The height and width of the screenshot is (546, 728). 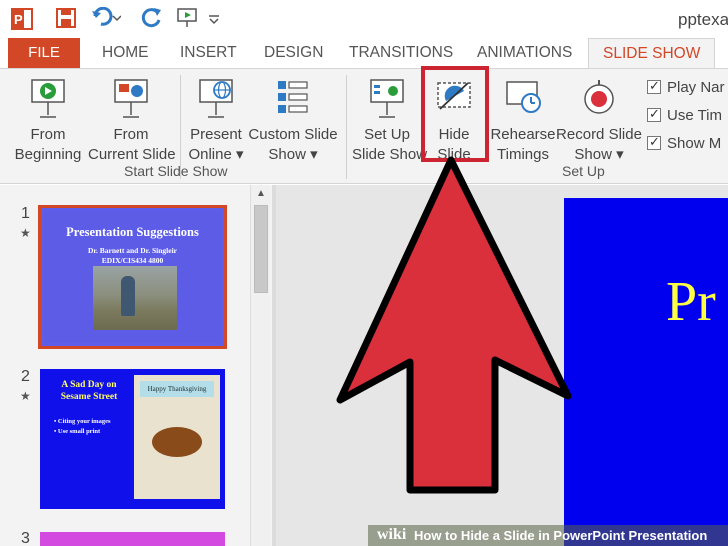 What do you see at coordinates (208, 53) in the screenshot?
I see `tab-insert: INSERT` at bounding box center [208, 53].